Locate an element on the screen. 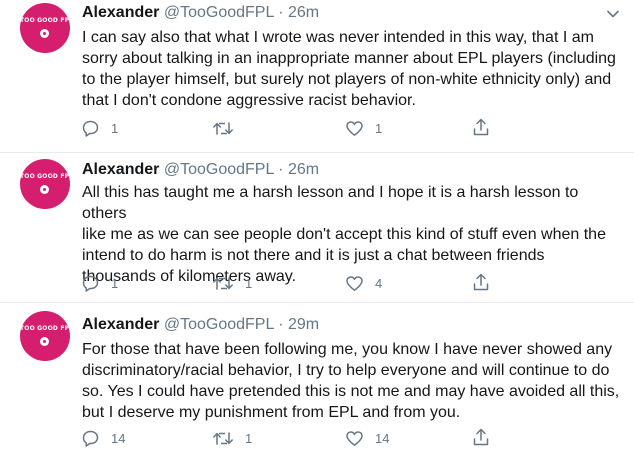 This screenshot has height=462, width=634. like-button: 14 is located at coordinates (367, 438).